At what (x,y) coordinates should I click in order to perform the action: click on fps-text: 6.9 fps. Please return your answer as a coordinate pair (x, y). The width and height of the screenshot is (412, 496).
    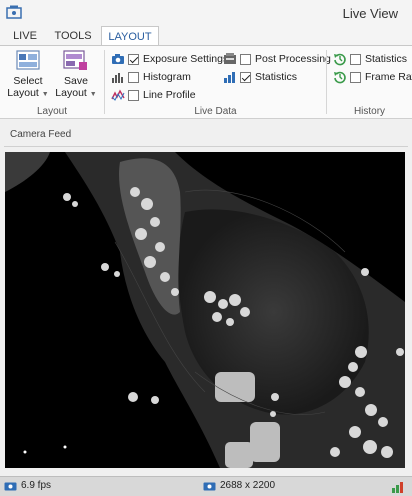
    Looking at the image, I should click on (36, 485).